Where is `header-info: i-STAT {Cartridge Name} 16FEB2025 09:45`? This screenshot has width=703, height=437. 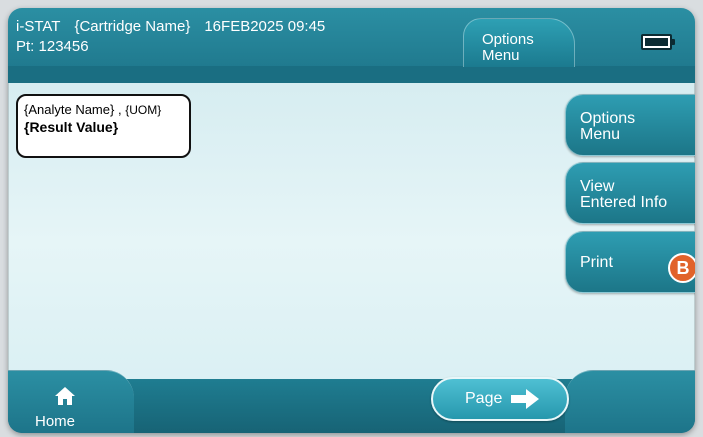
header-info: i-STAT {Cartridge Name} 16FEB2025 09:45 is located at coordinates (177, 26).